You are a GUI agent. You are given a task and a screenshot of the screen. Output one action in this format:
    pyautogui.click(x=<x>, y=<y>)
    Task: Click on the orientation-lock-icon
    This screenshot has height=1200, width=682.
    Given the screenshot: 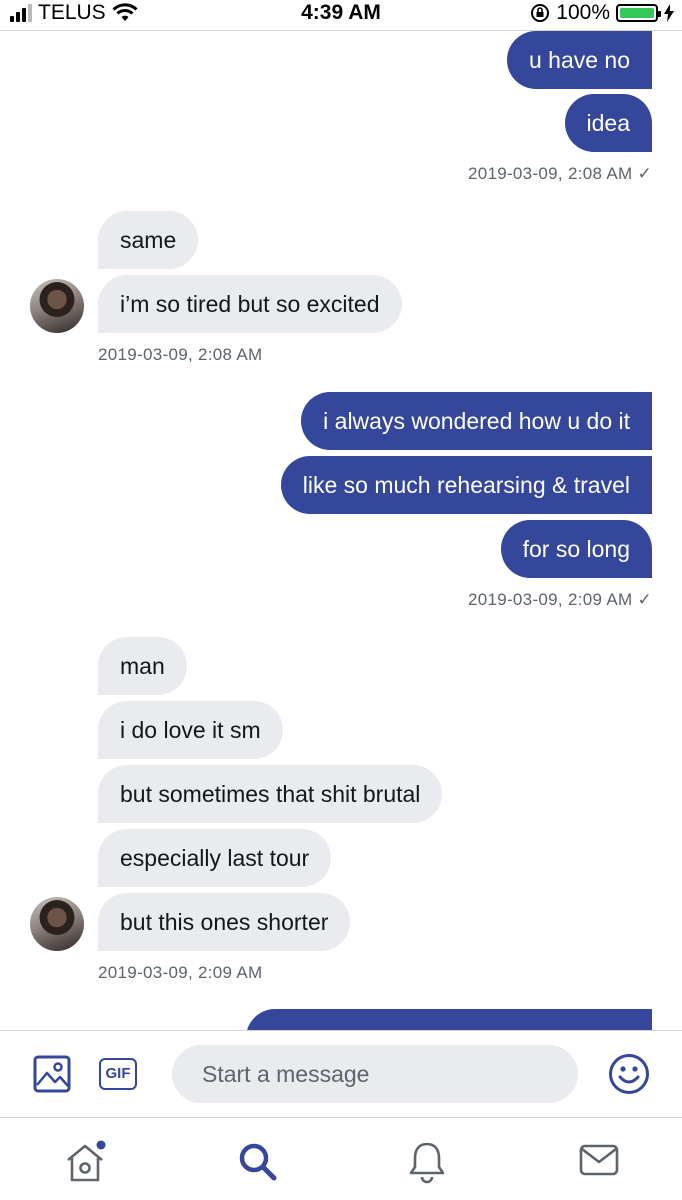 What is the action you would take?
    pyautogui.click(x=540, y=13)
    